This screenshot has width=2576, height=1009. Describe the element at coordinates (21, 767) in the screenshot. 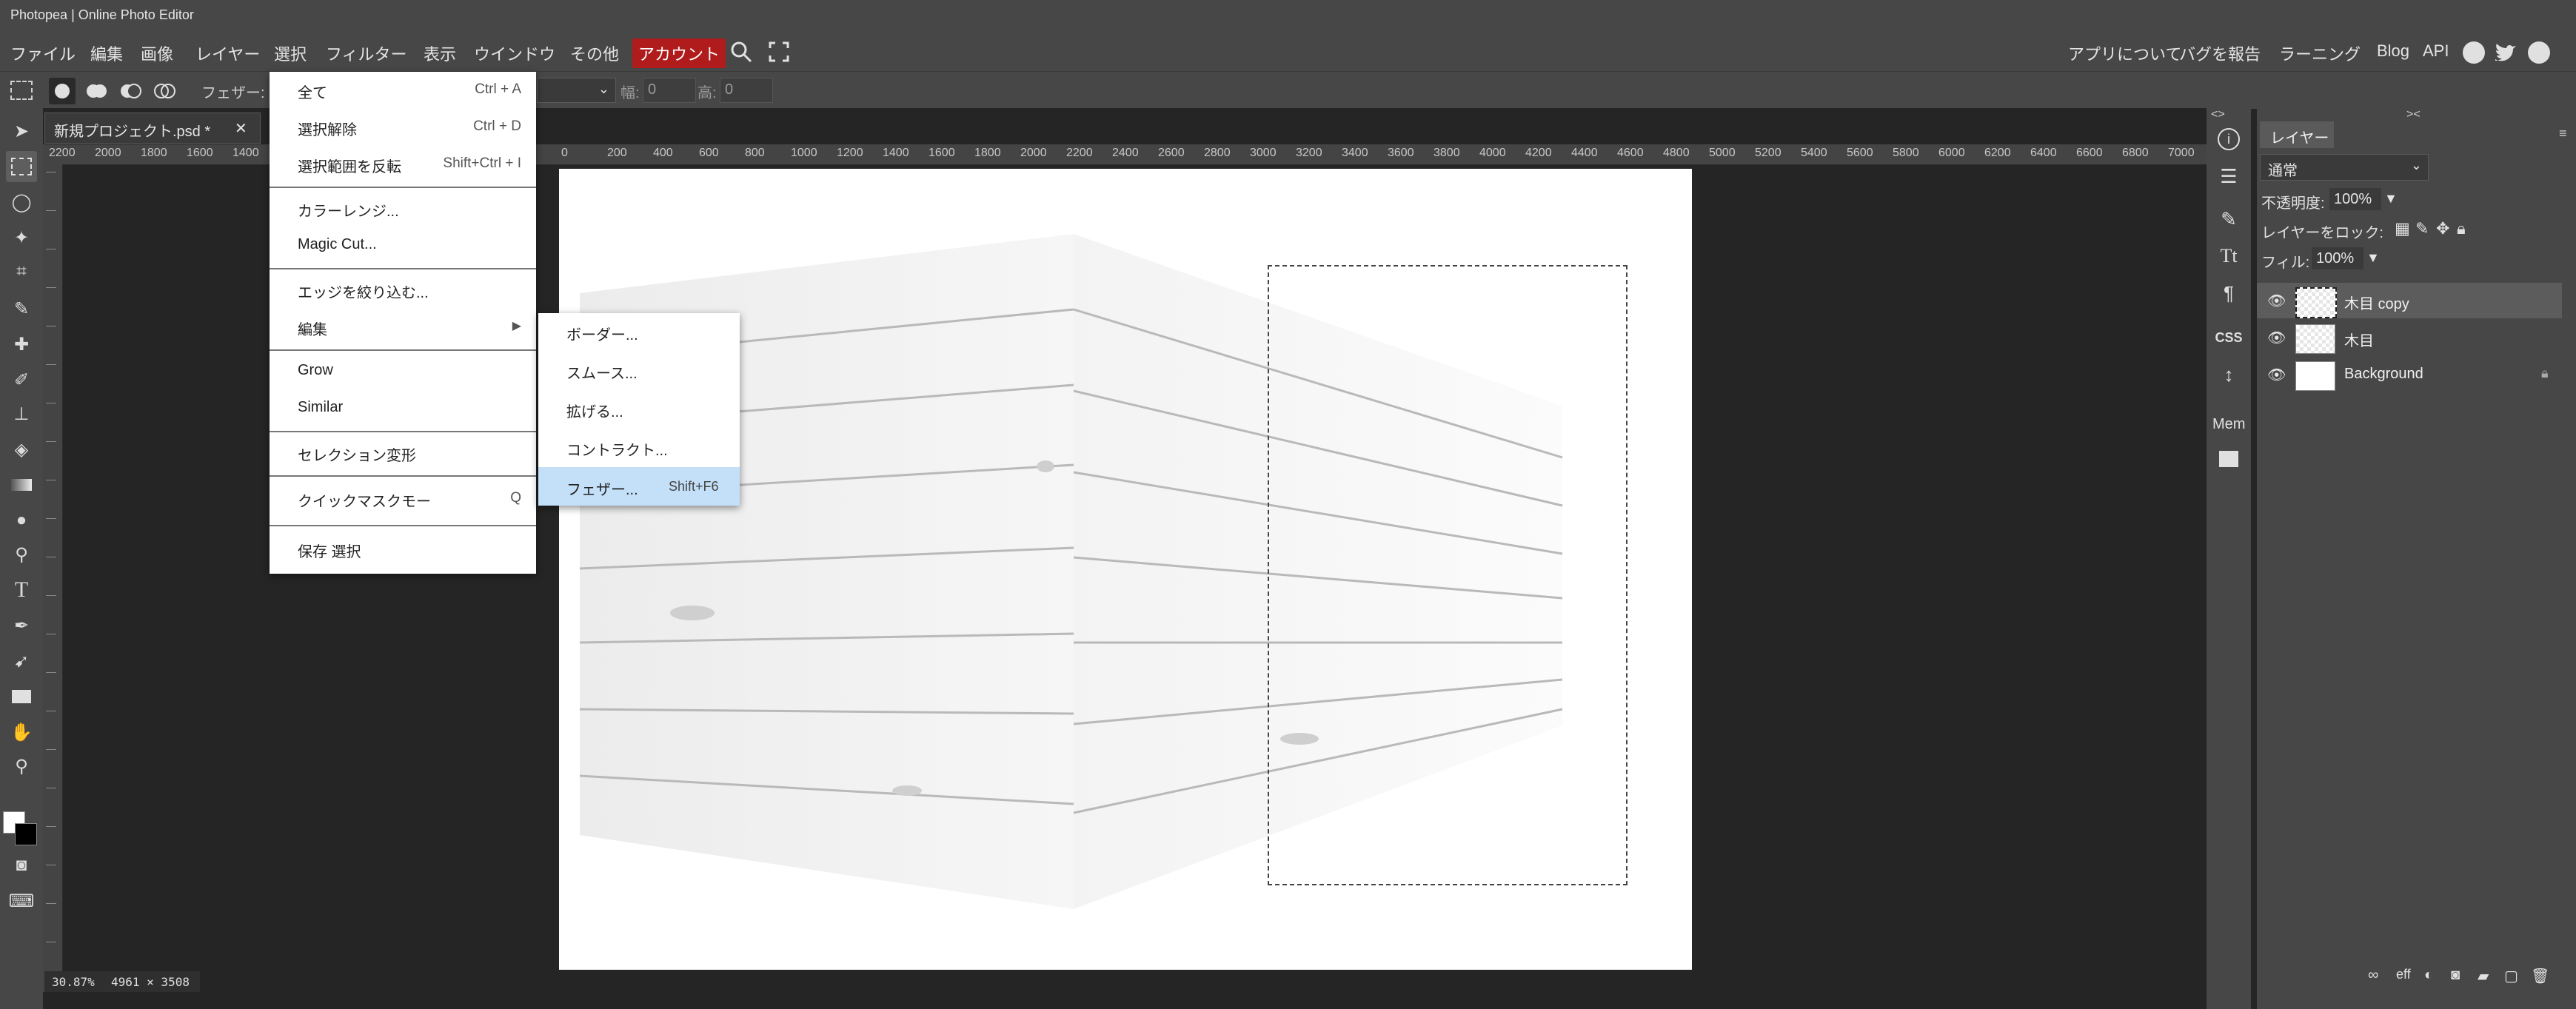

I see `zoom-tool-icon: ⚲` at that location.